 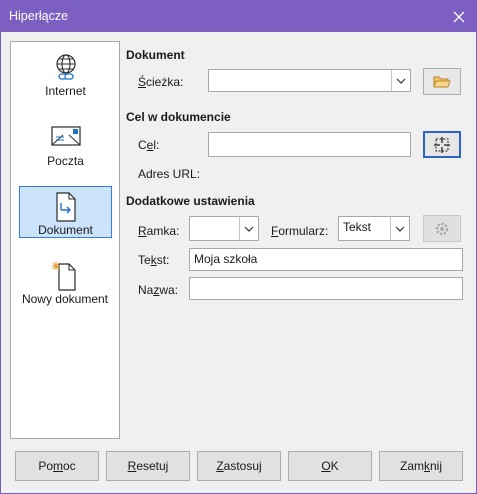 What do you see at coordinates (158, 290) in the screenshot?
I see `name-label: Nazwa:` at bounding box center [158, 290].